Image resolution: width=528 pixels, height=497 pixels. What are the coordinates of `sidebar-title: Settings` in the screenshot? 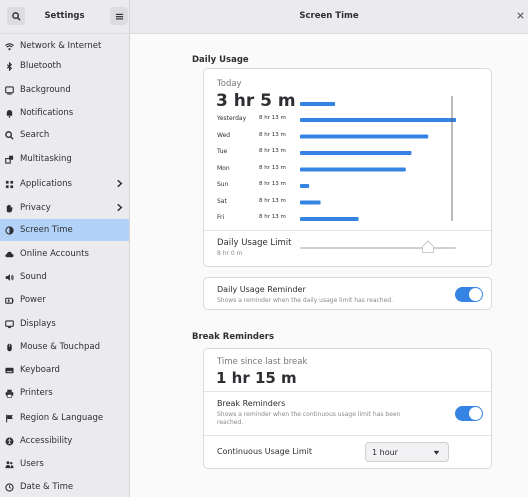 It's located at (64, 16).